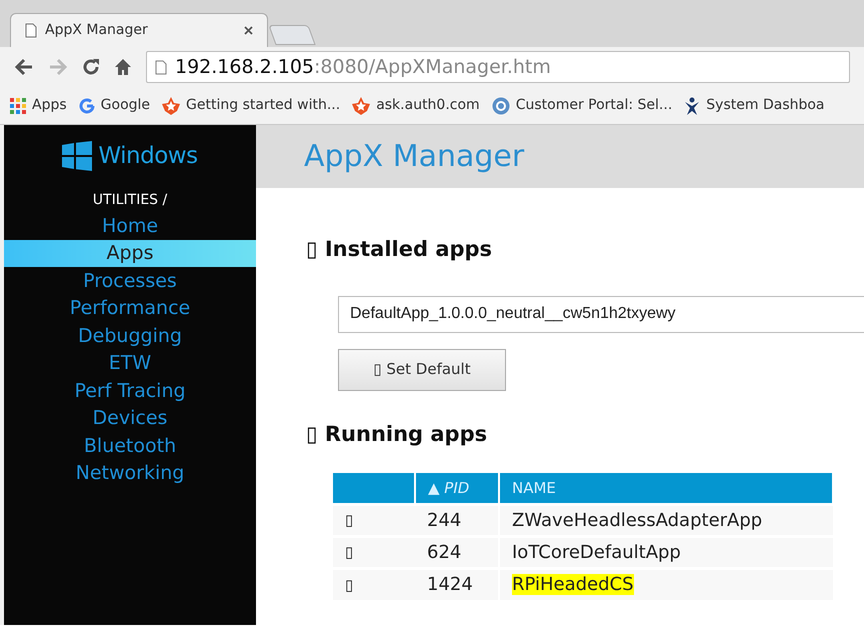  I want to click on nav-item: Debugging, so click(130, 336).